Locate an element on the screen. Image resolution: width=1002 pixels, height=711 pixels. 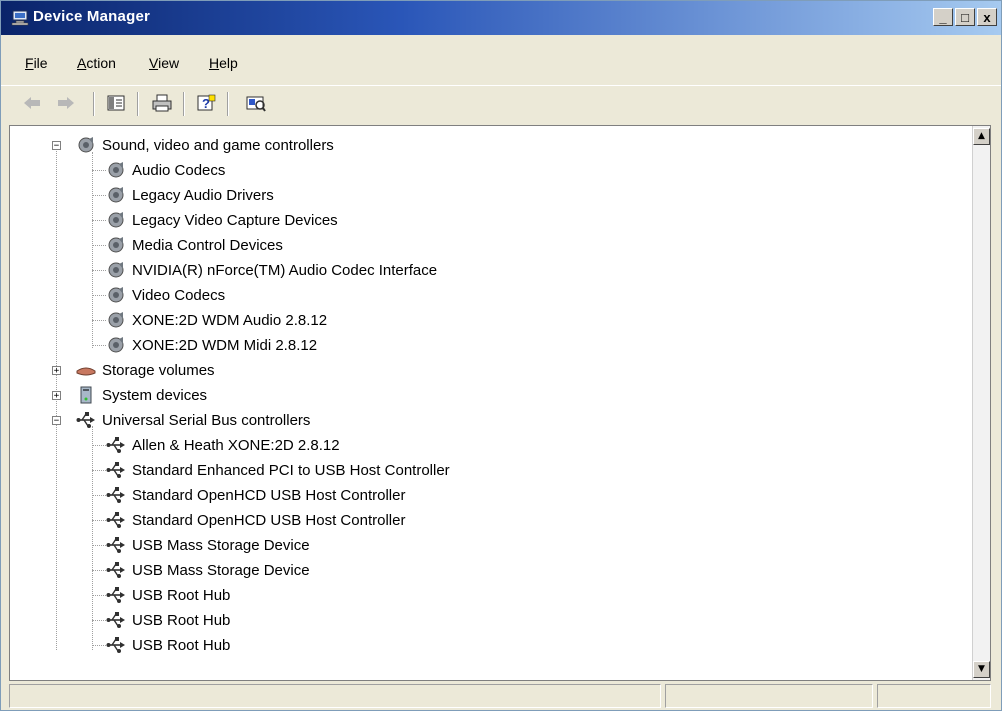
menu-bar: File Action View Help is located at coordinates (501, 63).